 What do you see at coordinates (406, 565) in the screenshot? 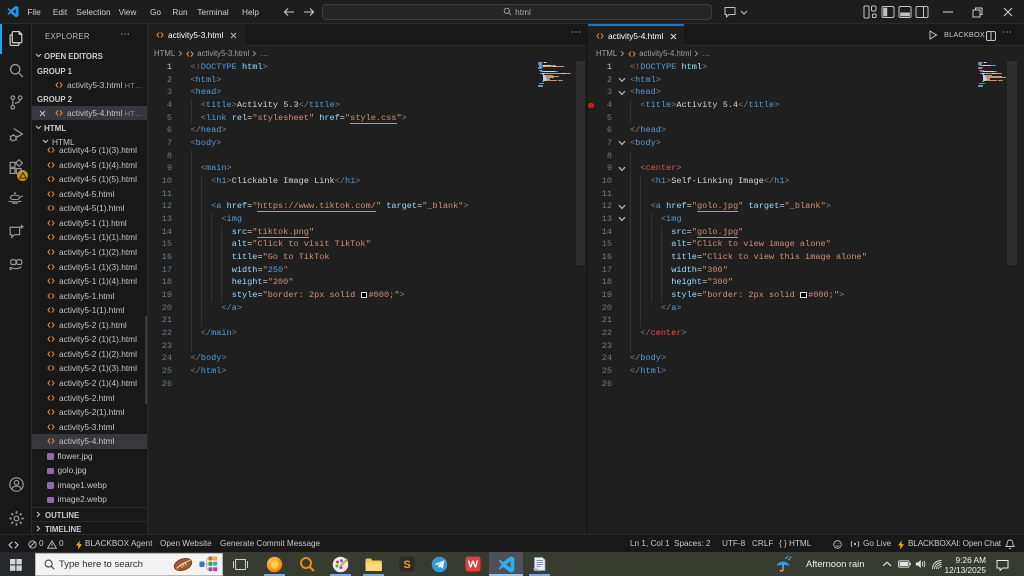
I see `svg-text: S` at bounding box center [406, 565].